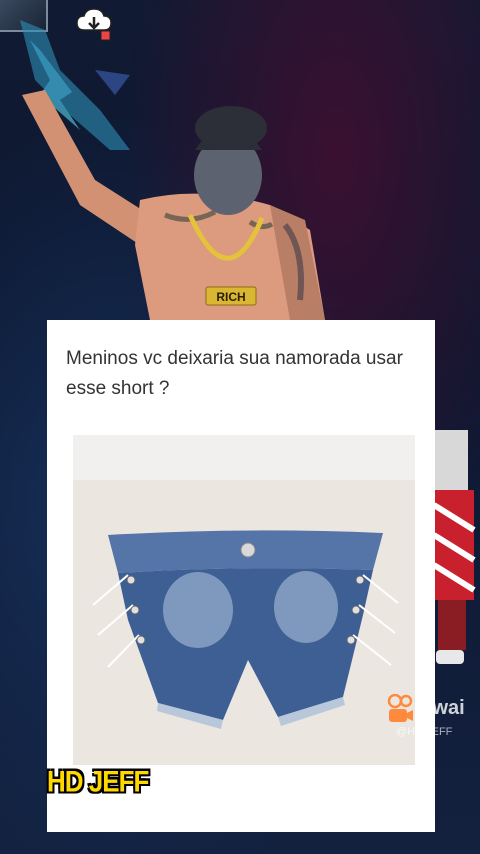 The height and width of the screenshot is (854, 480). Describe the element at coordinates (441, 708) in the screenshot. I see `kwai-watermark: Kwai` at that location.